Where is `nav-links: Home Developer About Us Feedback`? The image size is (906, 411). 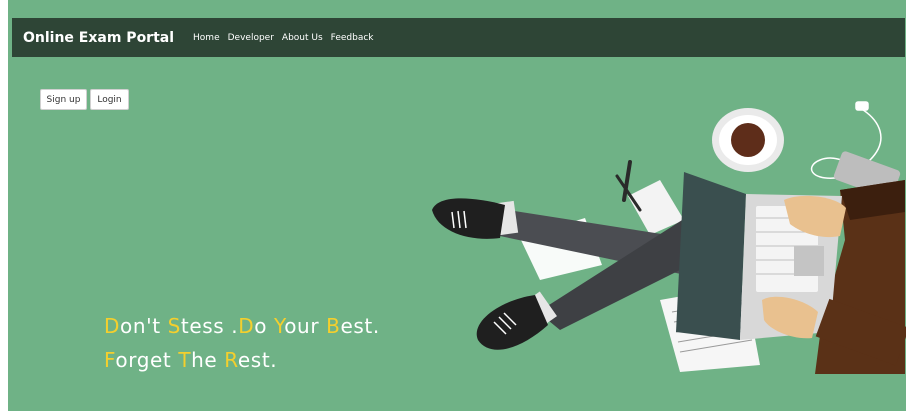 nav-links: Home Developer About Us Feedback is located at coordinates (287, 38).